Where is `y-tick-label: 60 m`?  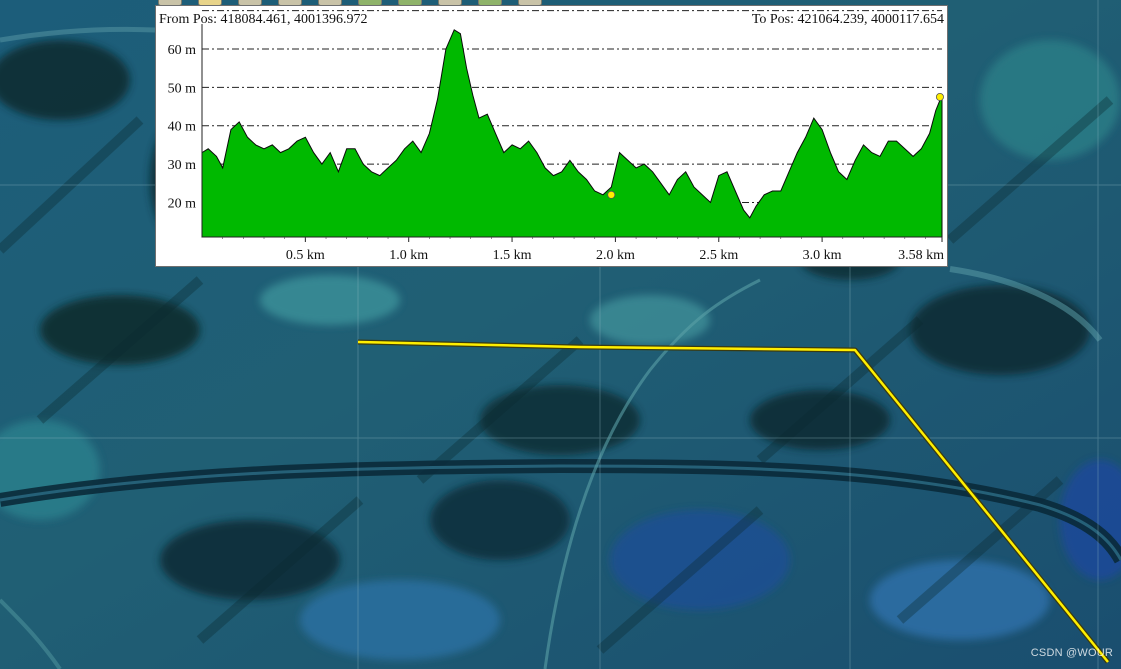
y-tick-label: 60 m is located at coordinates (182, 50).